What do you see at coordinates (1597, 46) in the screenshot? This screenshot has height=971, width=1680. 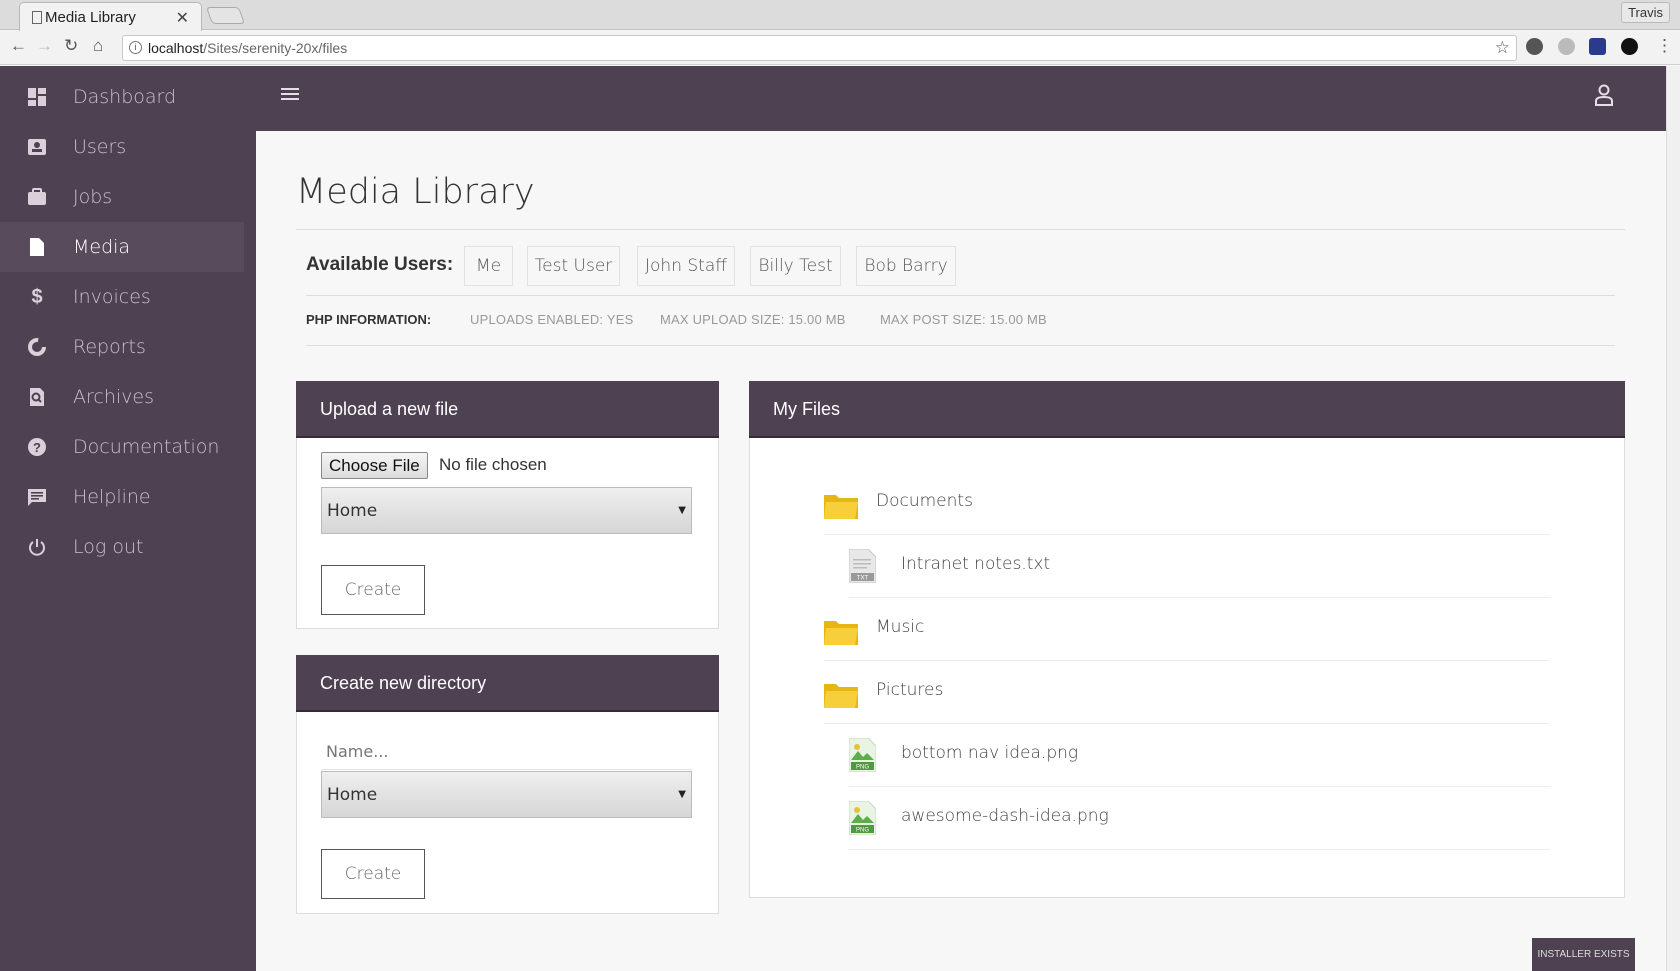 I see `extension-blue-icon` at bounding box center [1597, 46].